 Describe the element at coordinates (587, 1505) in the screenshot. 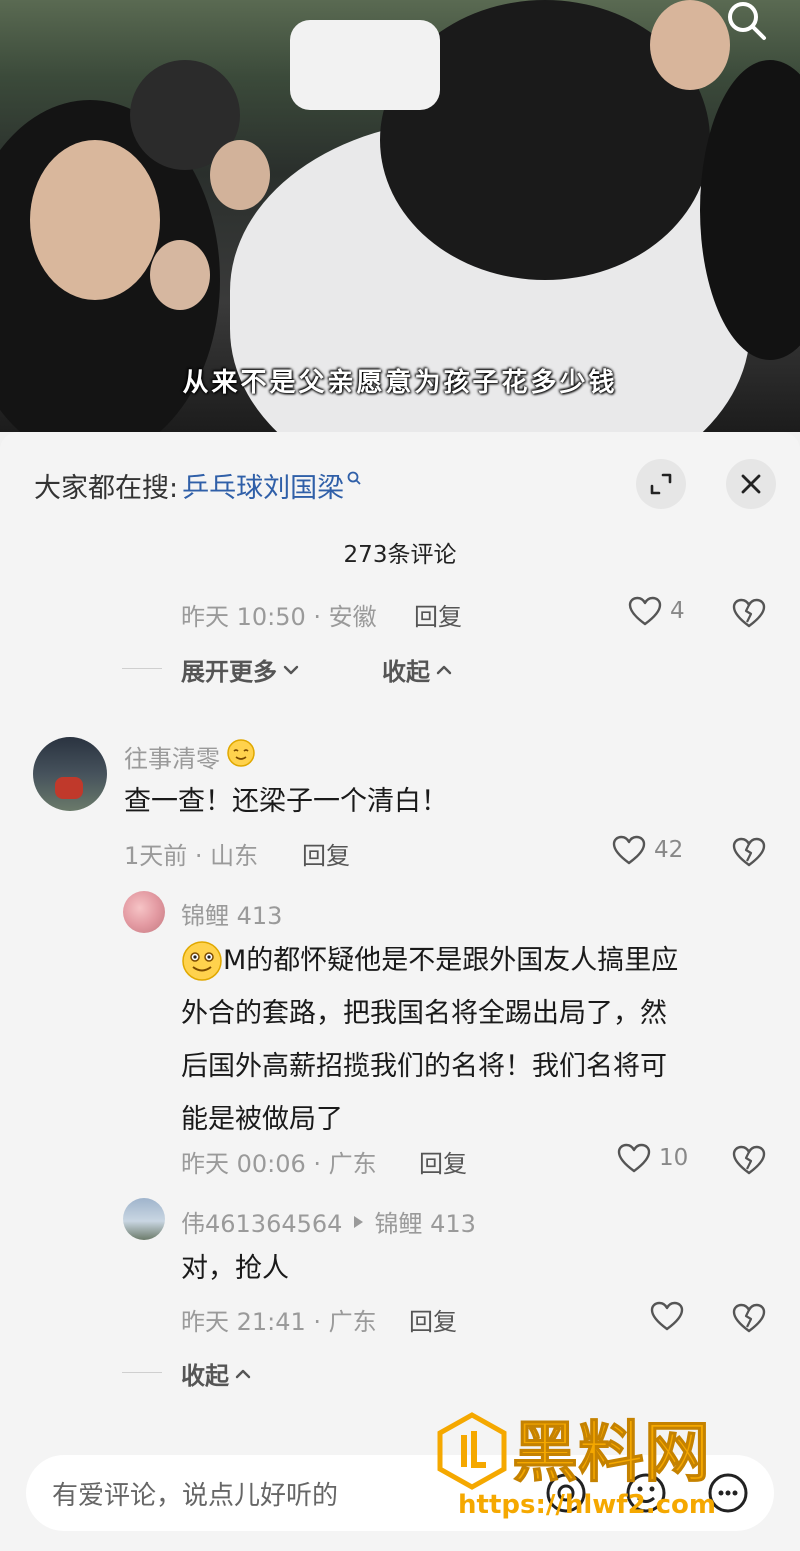

I see `watermark-url: https://hlwf2.com` at that location.